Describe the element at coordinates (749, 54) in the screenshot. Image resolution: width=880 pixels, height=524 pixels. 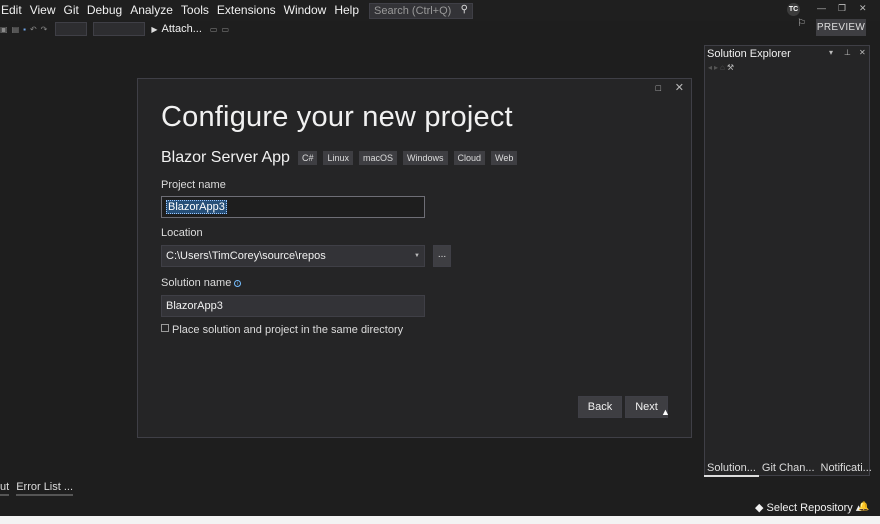
I see `solution-explorer-title: Solution Explorer` at that location.